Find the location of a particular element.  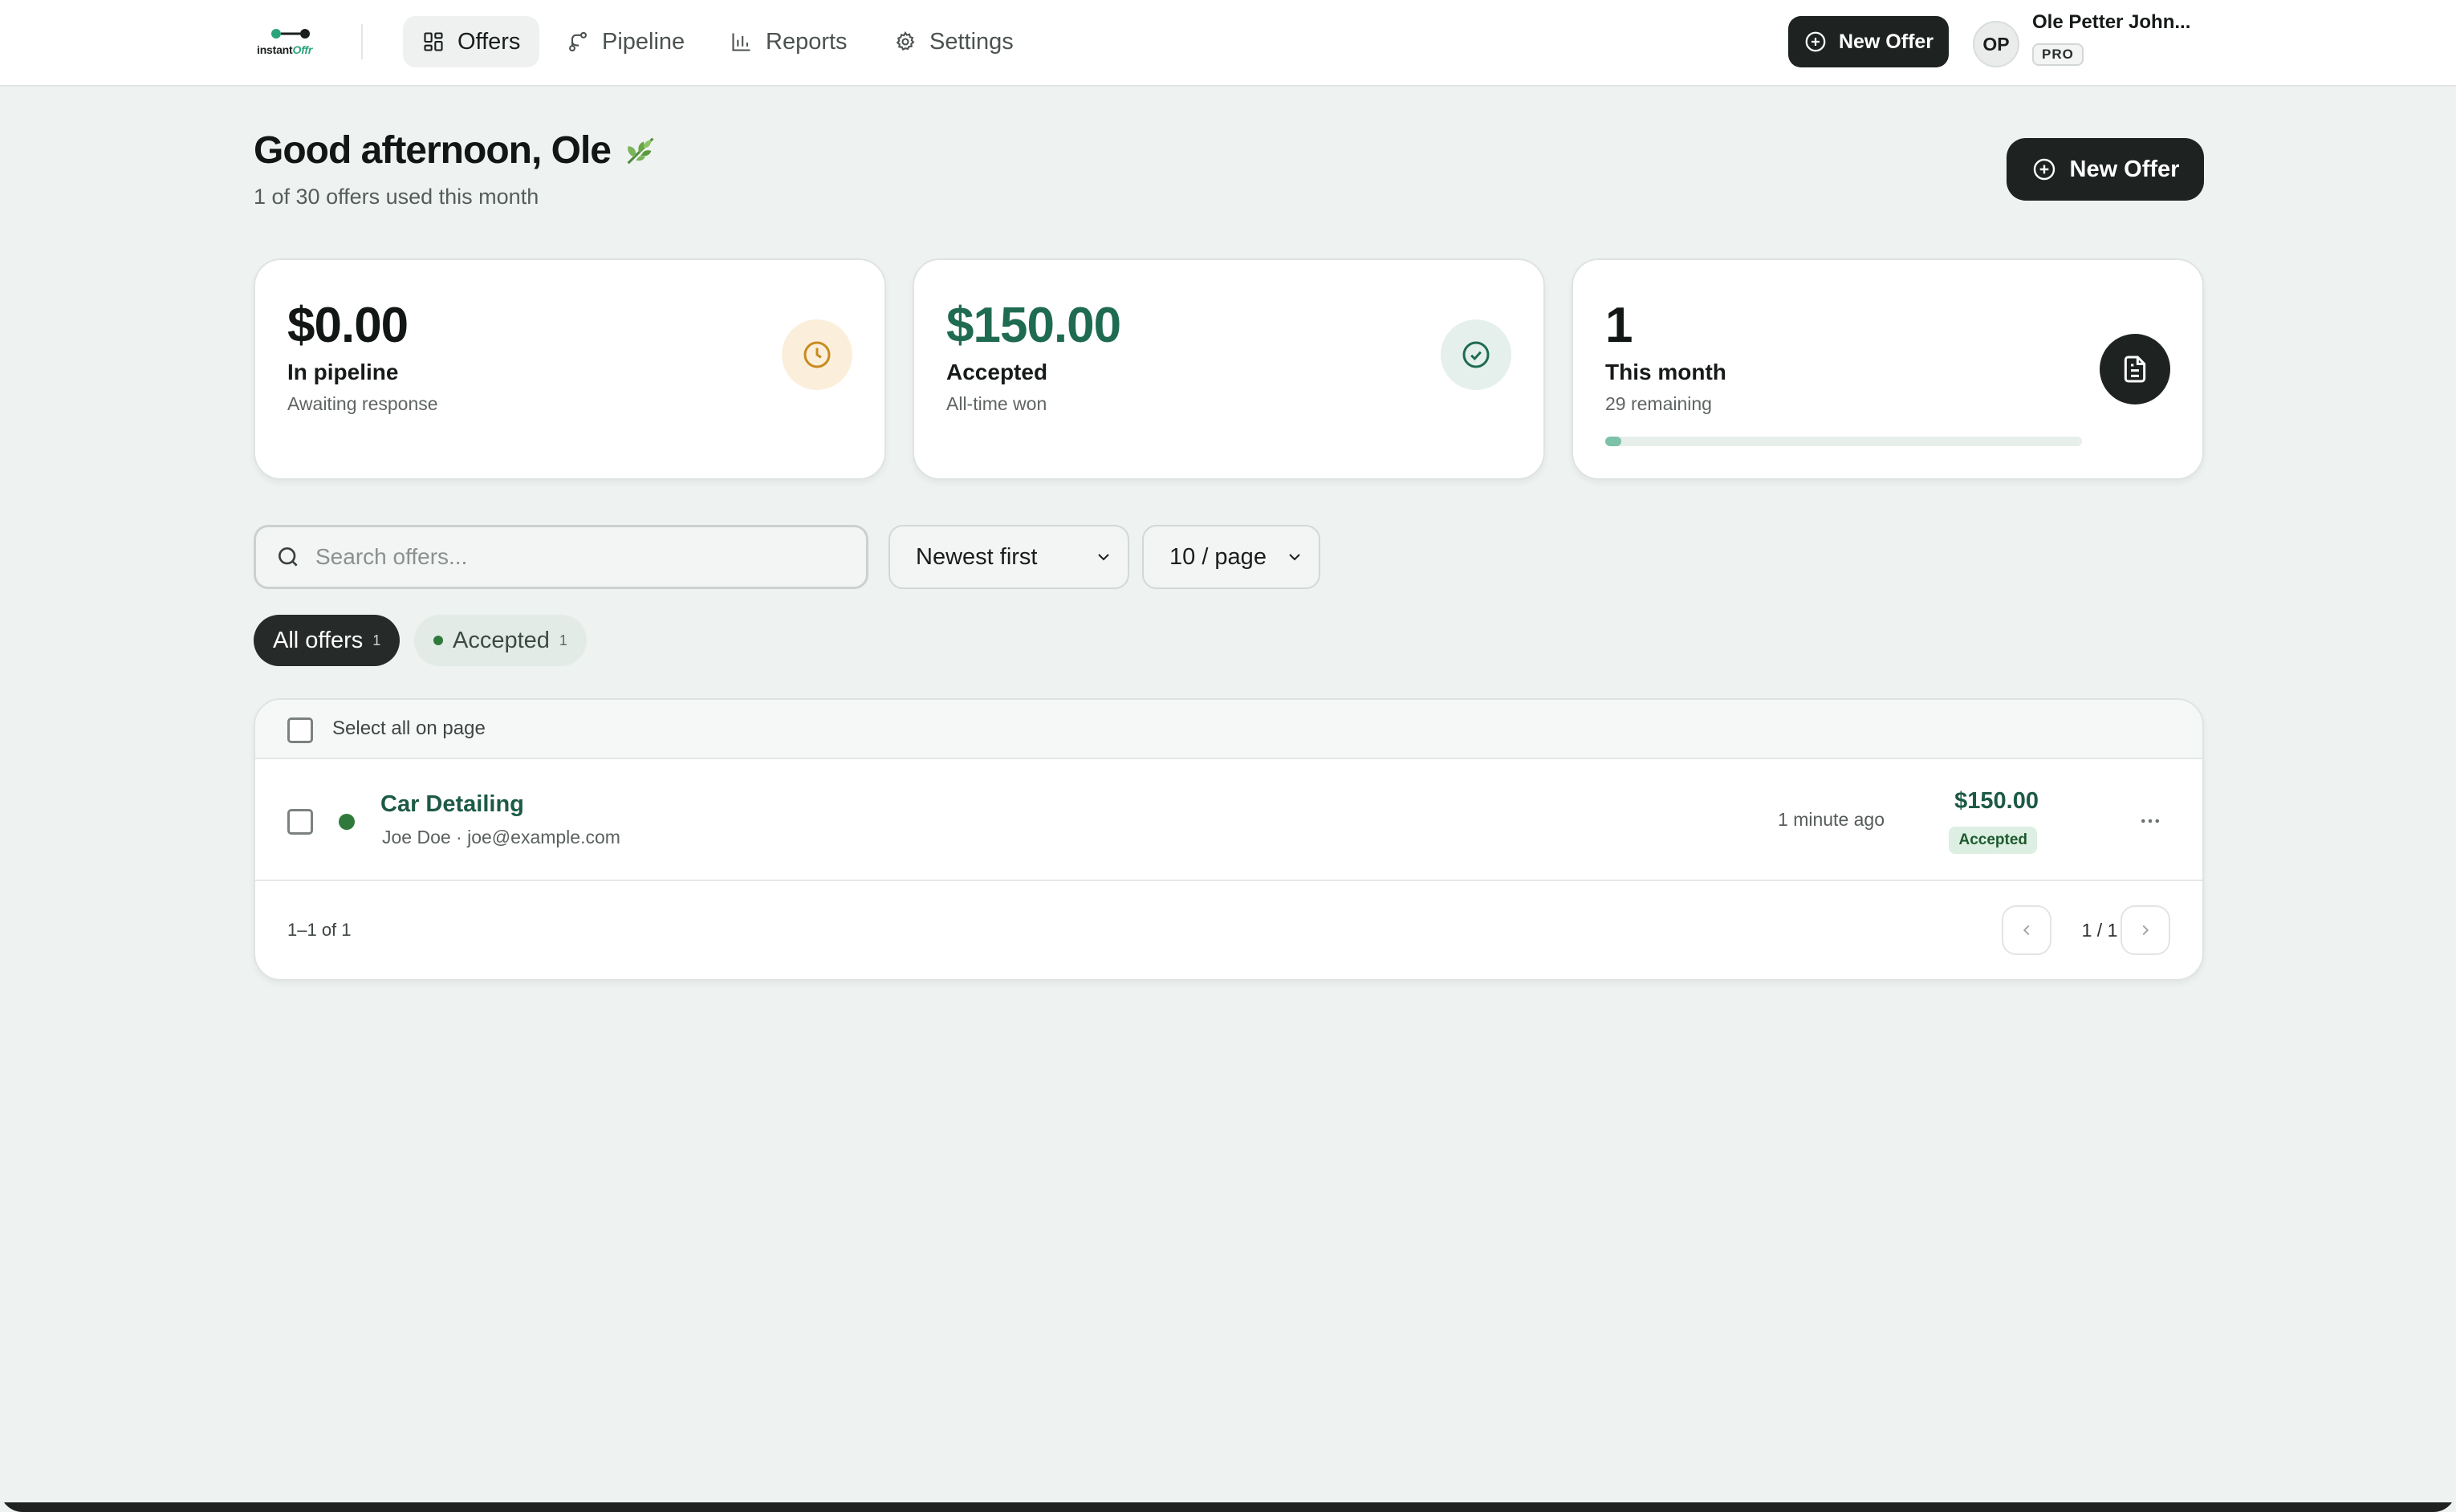

more-horizontal-icon is located at coordinates (2150, 821).